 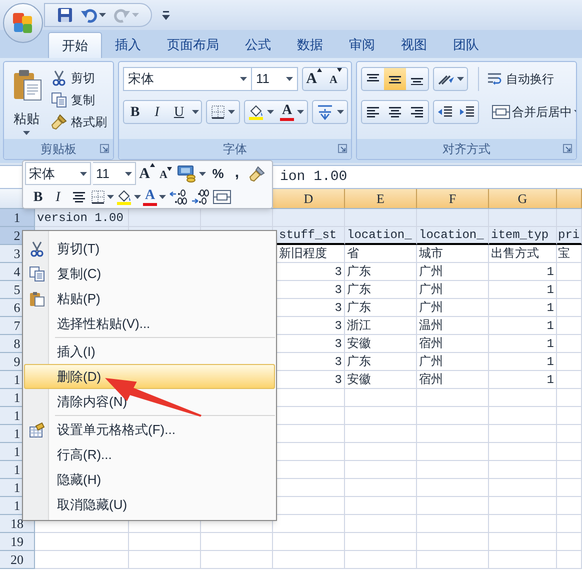 I want to click on ribbon-tab: 页面布局, so click(x=193, y=45).